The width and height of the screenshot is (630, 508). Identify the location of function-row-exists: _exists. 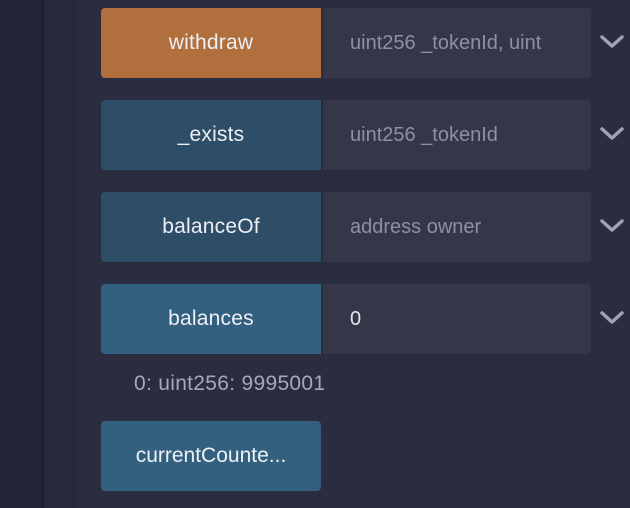
(346, 135).